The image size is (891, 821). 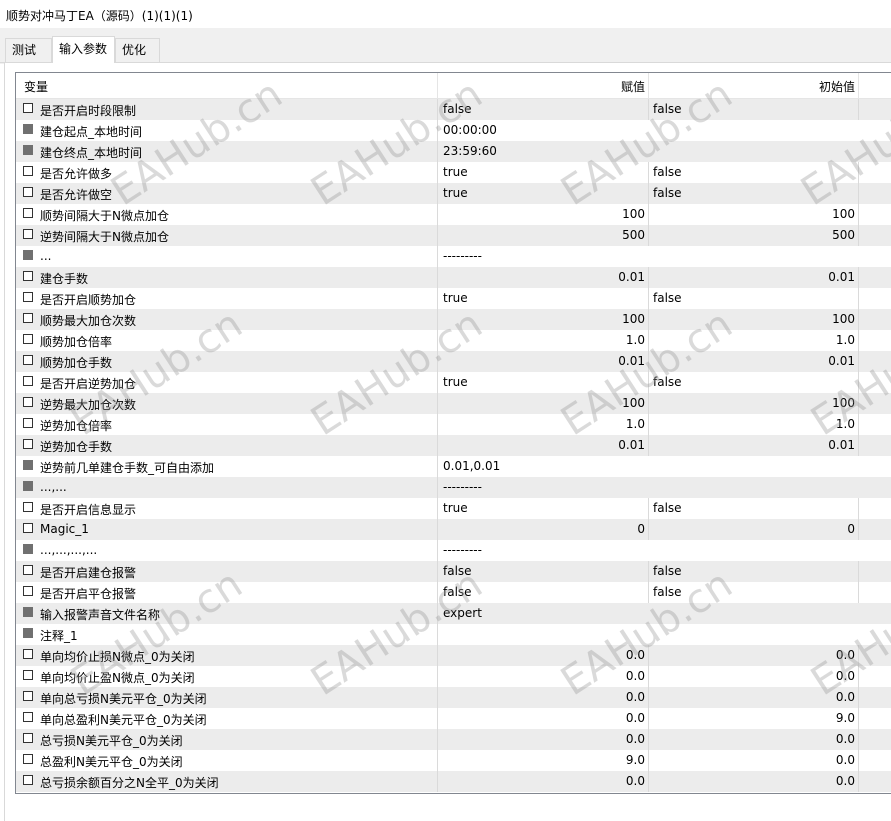 I want to click on table-row: ... ---------, so click(x=453, y=256).